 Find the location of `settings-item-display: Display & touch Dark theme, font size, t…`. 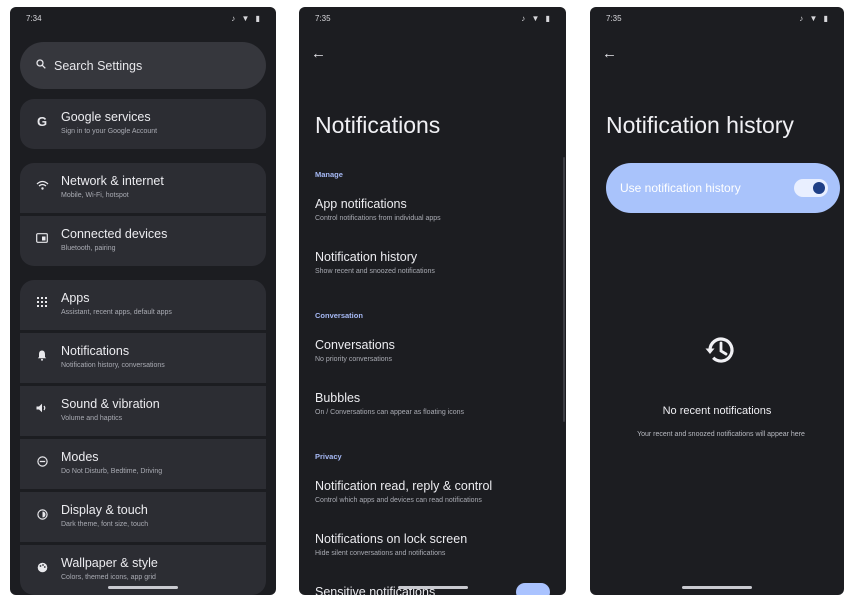

settings-item-display: Display & touch Dark theme, font size, t… is located at coordinates (143, 517).